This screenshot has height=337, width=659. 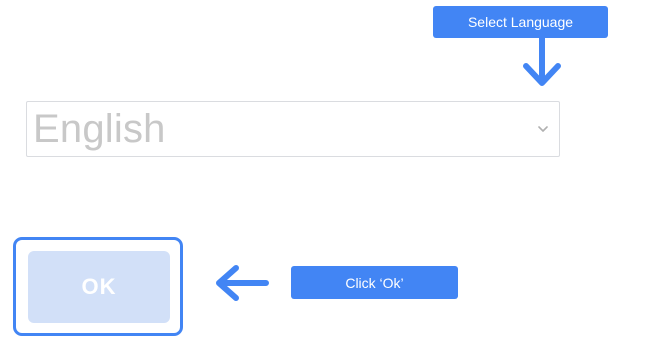 What do you see at coordinates (542, 61) in the screenshot?
I see `arrow-down-icon` at bounding box center [542, 61].